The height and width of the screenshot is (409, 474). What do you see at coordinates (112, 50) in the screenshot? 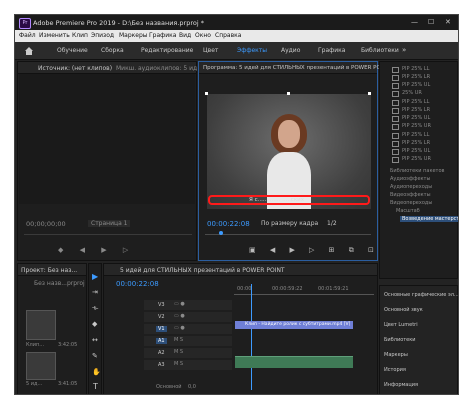
I see `workspace-tab-assembly: Сборка` at bounding box center [112, 50].